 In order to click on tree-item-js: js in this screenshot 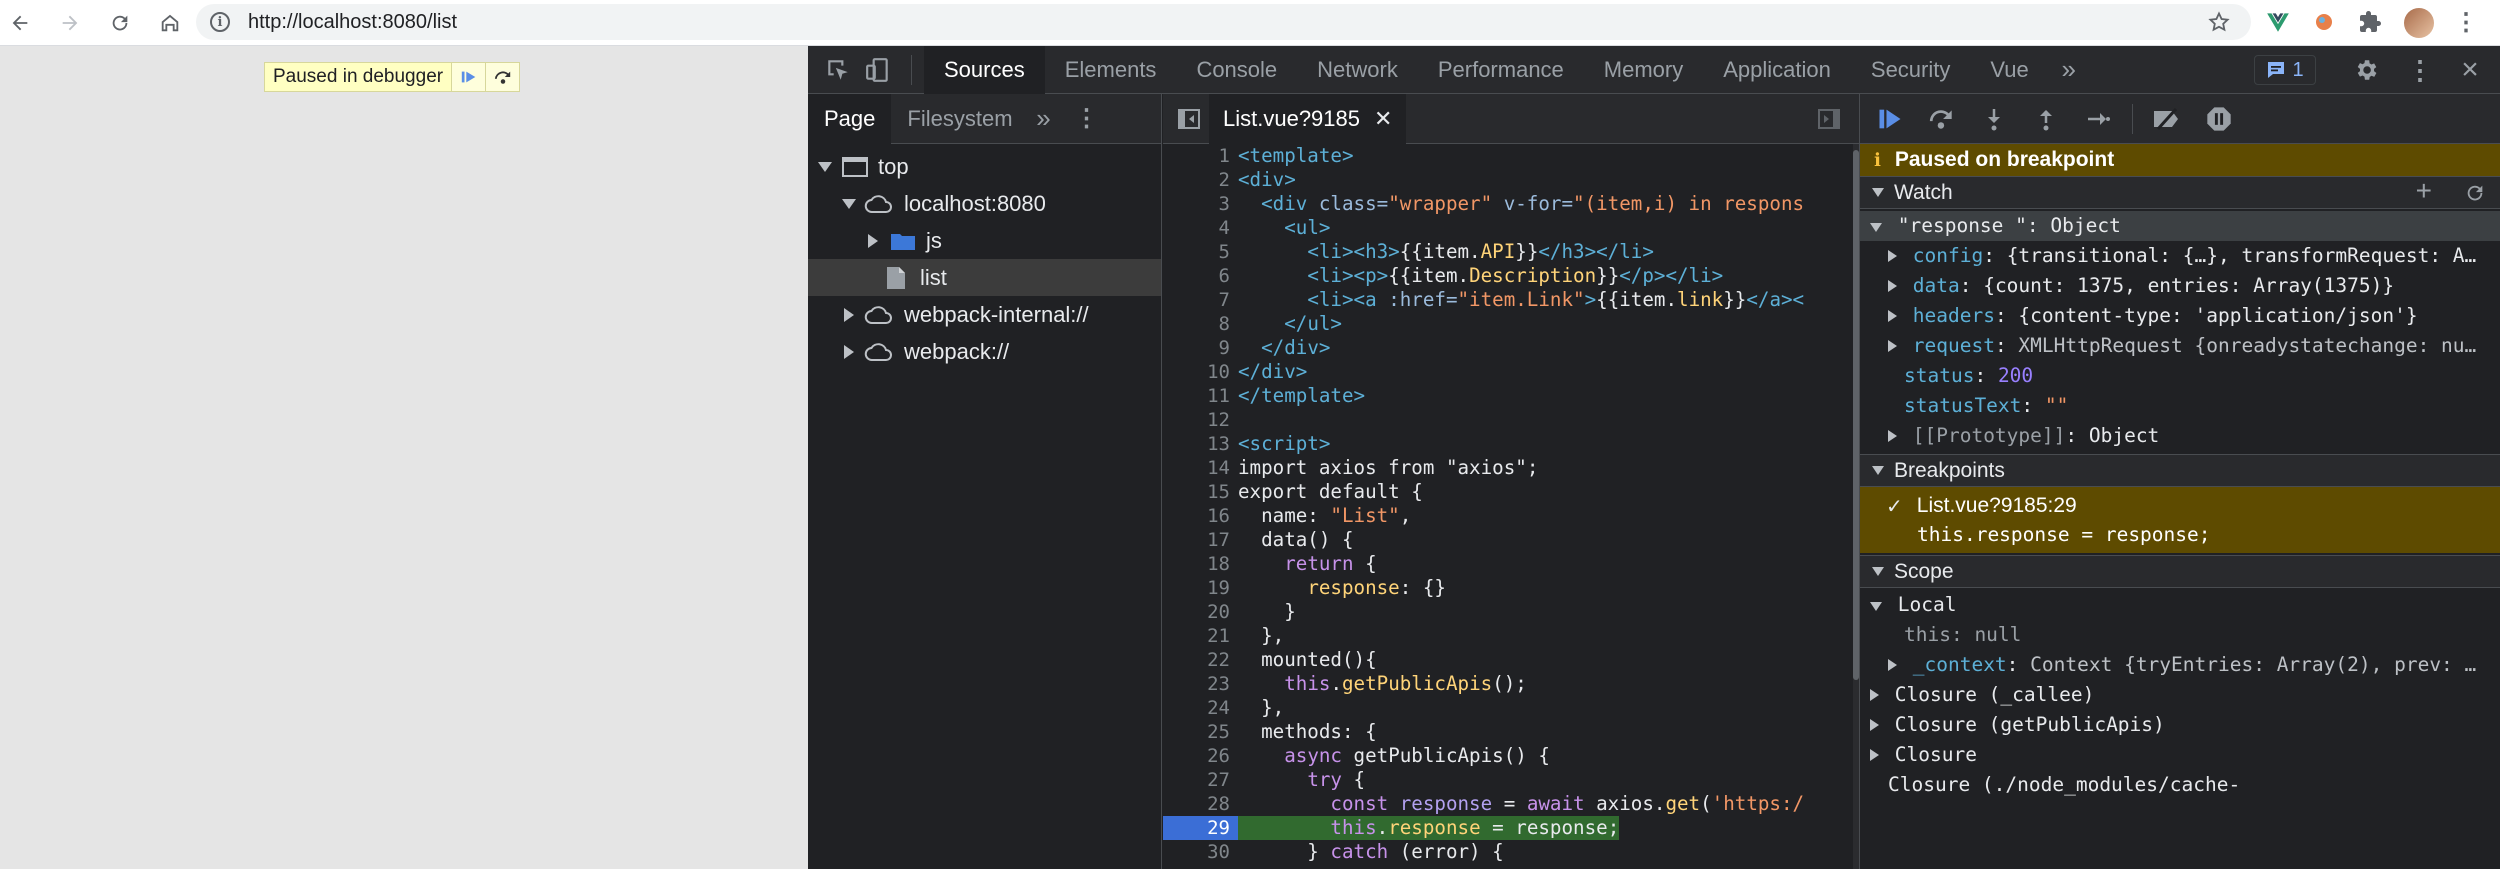, I will do `click(984, 240)`.